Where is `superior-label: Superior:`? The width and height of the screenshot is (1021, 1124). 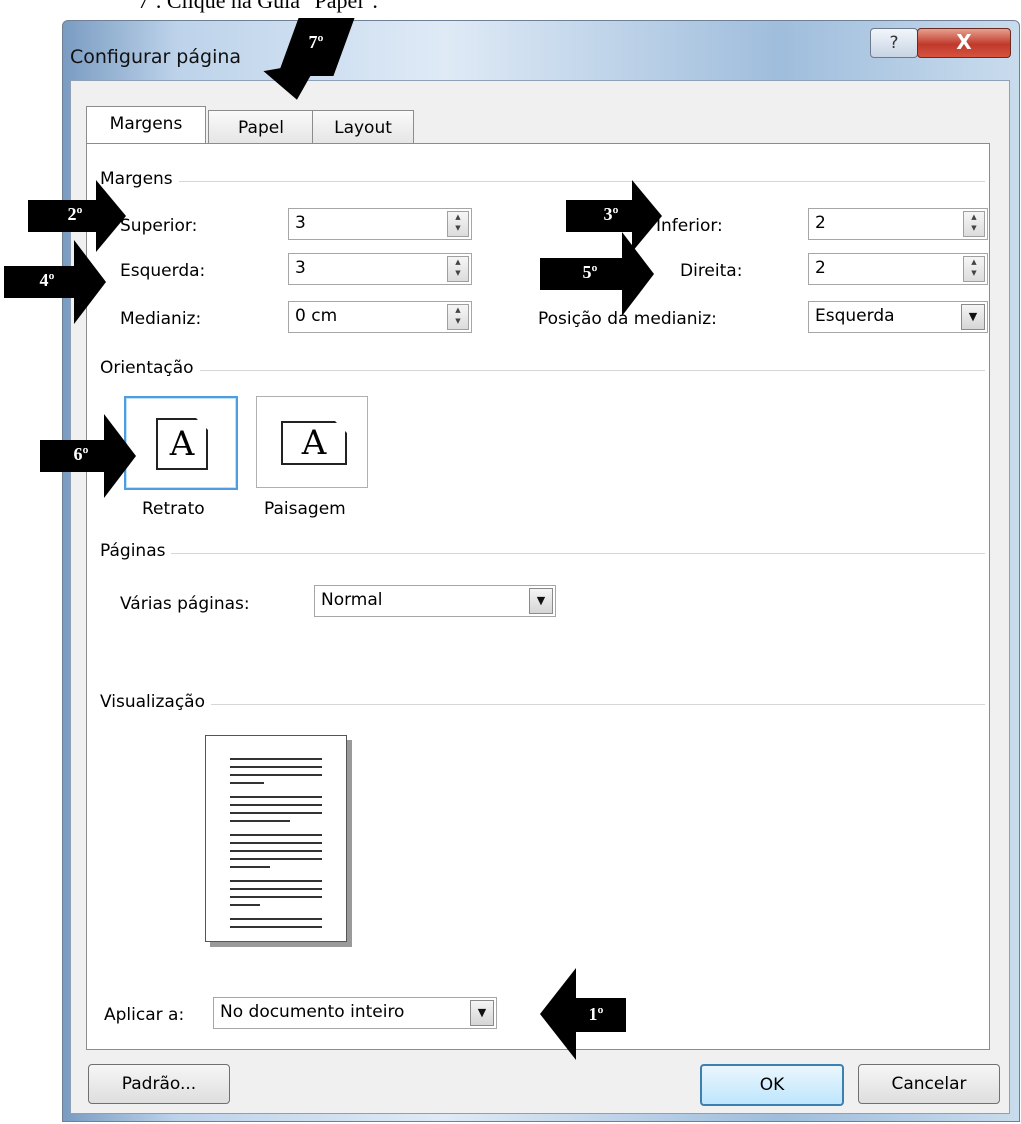
superior-label: Superior: is located at coordinates (159, 226).